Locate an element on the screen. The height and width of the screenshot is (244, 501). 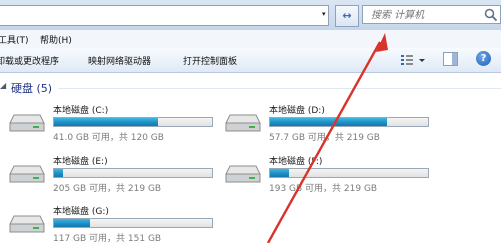
uninstall-program-button: 卸载或更改程序 is located at coordinates (29, 60).